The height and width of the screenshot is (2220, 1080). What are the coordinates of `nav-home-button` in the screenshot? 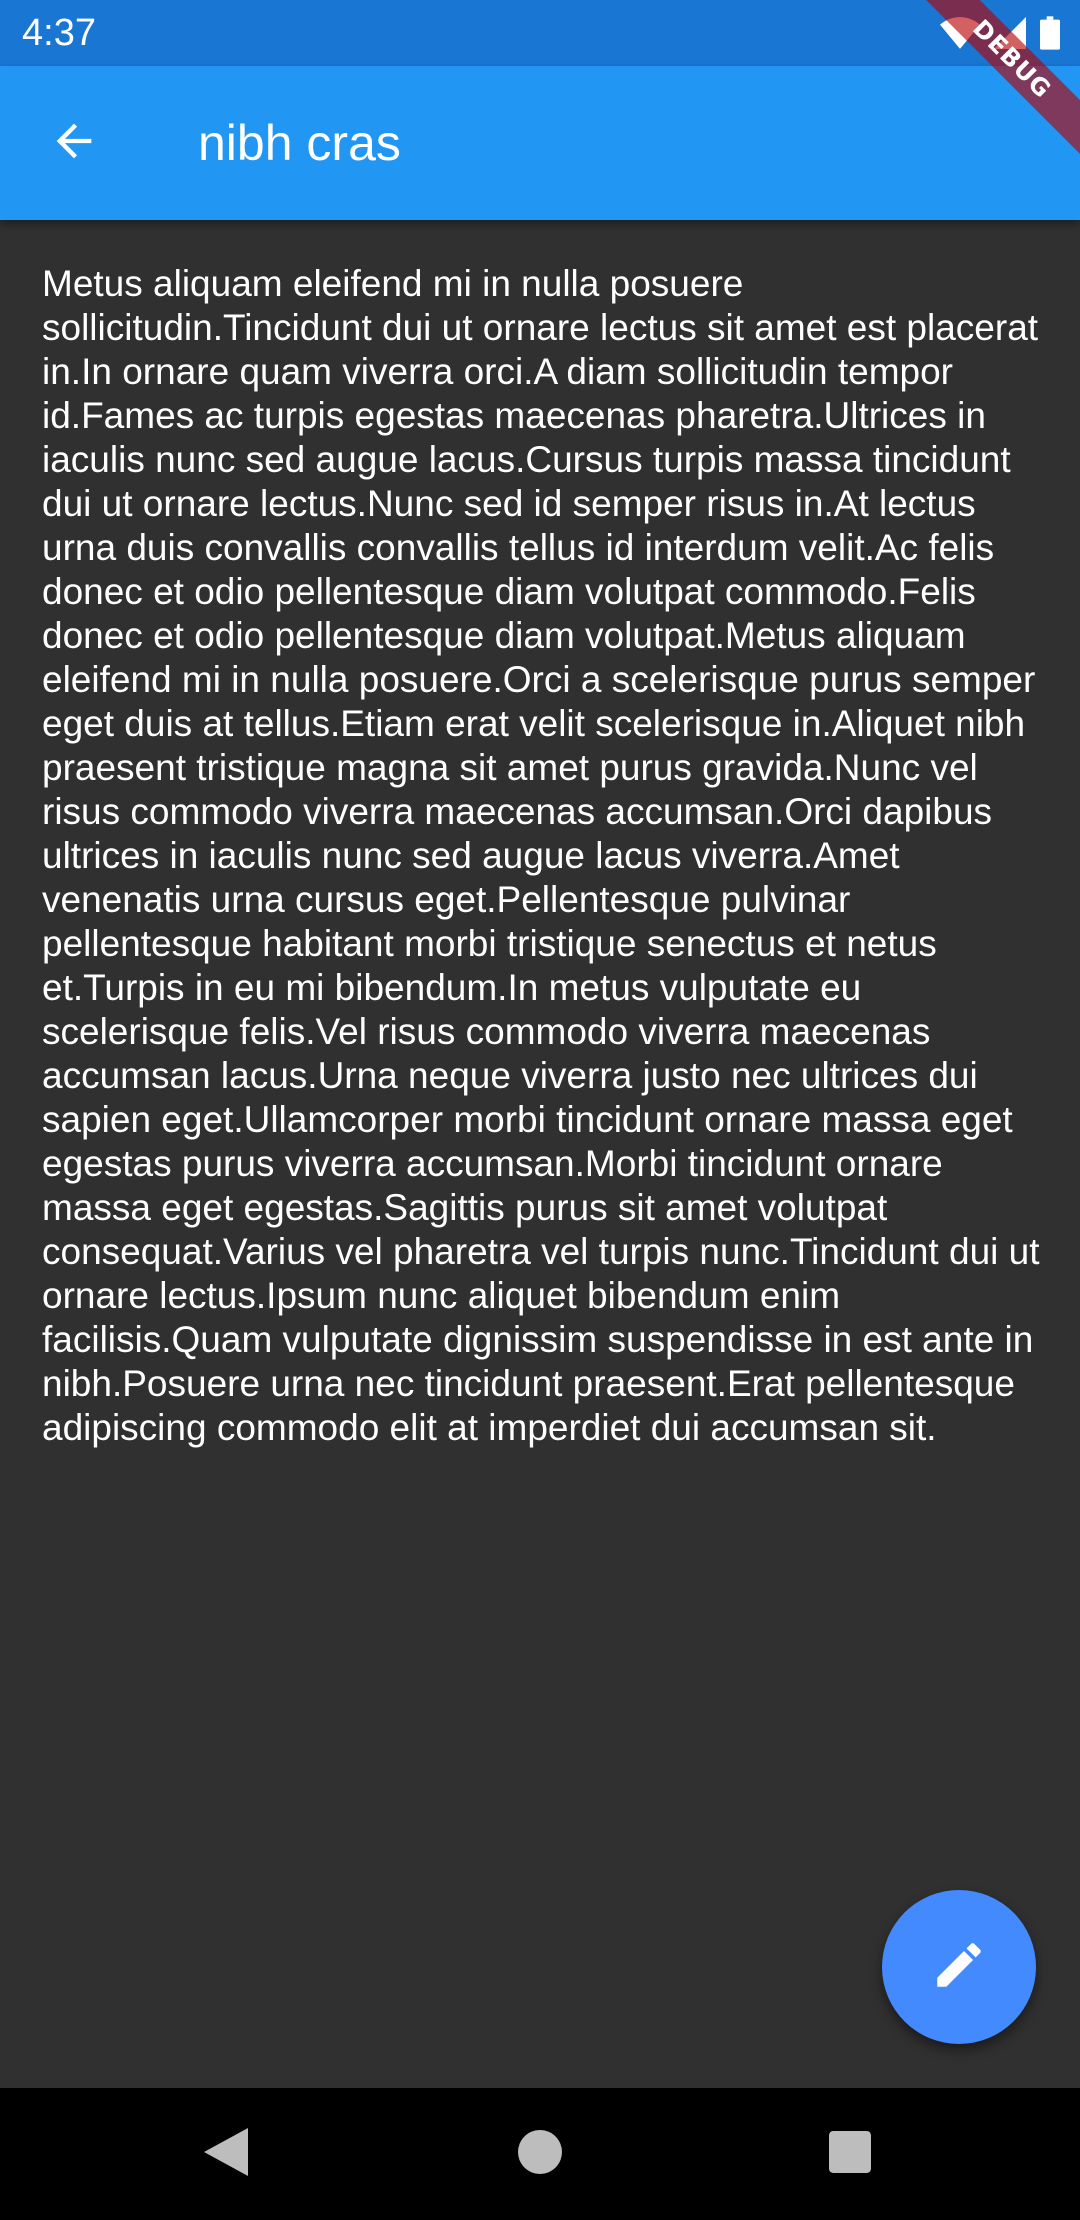 It's located at (540, 2154).